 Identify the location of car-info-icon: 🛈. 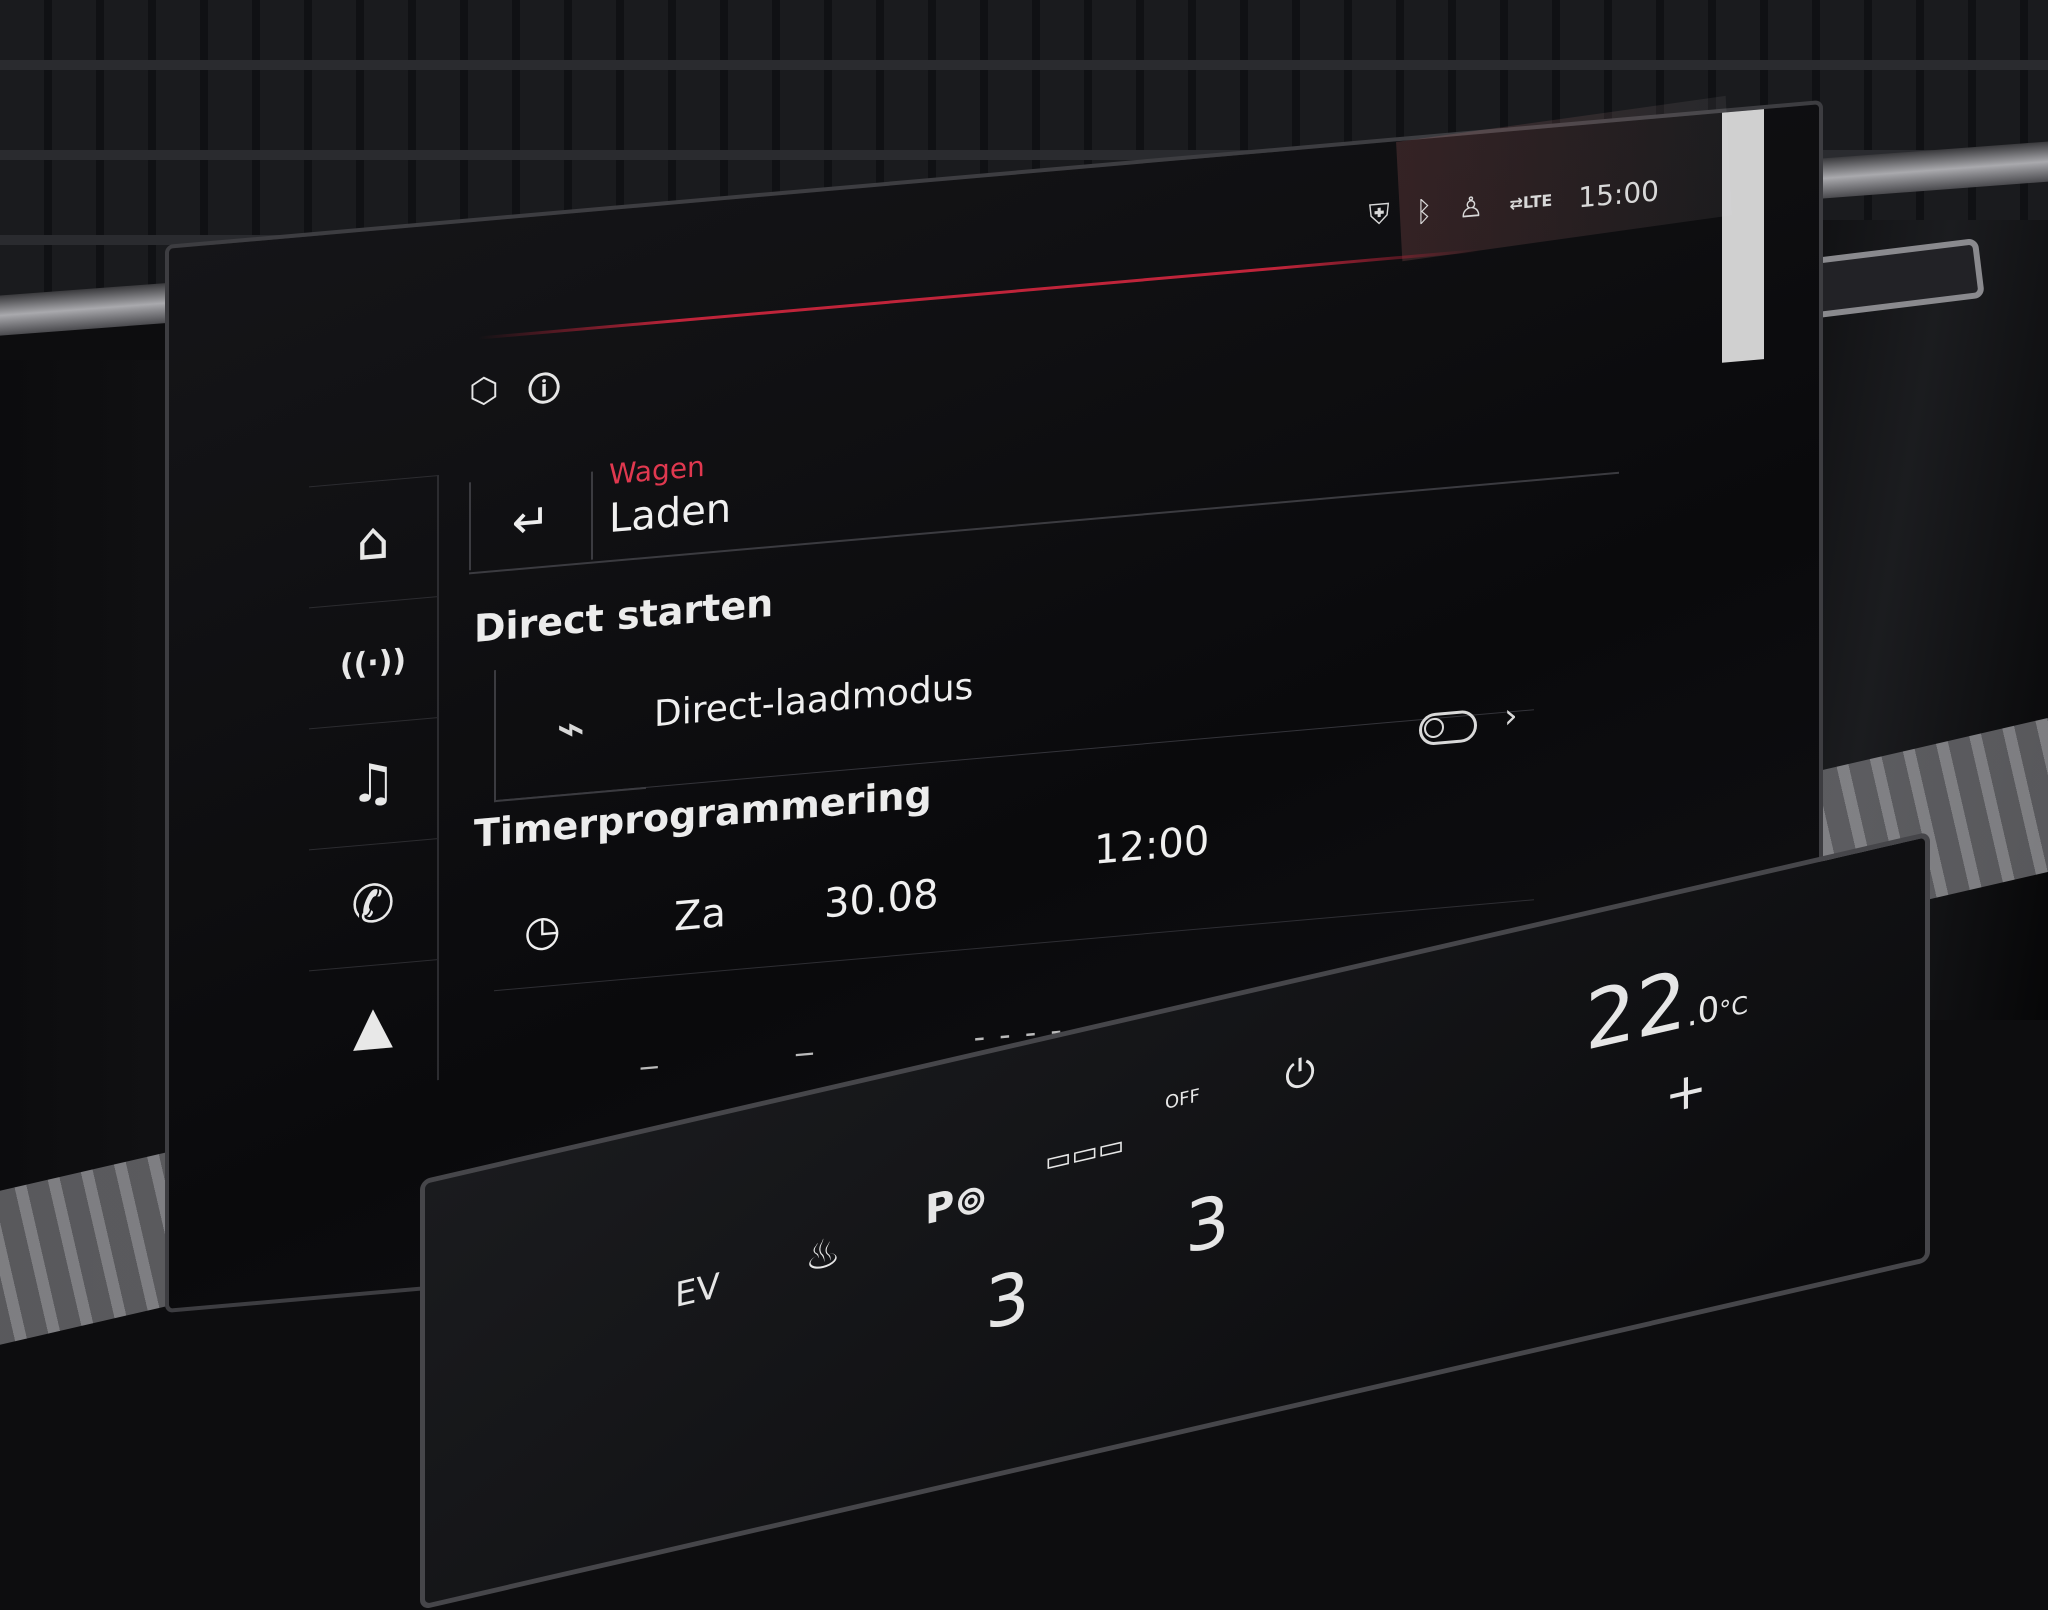
(544, 394).